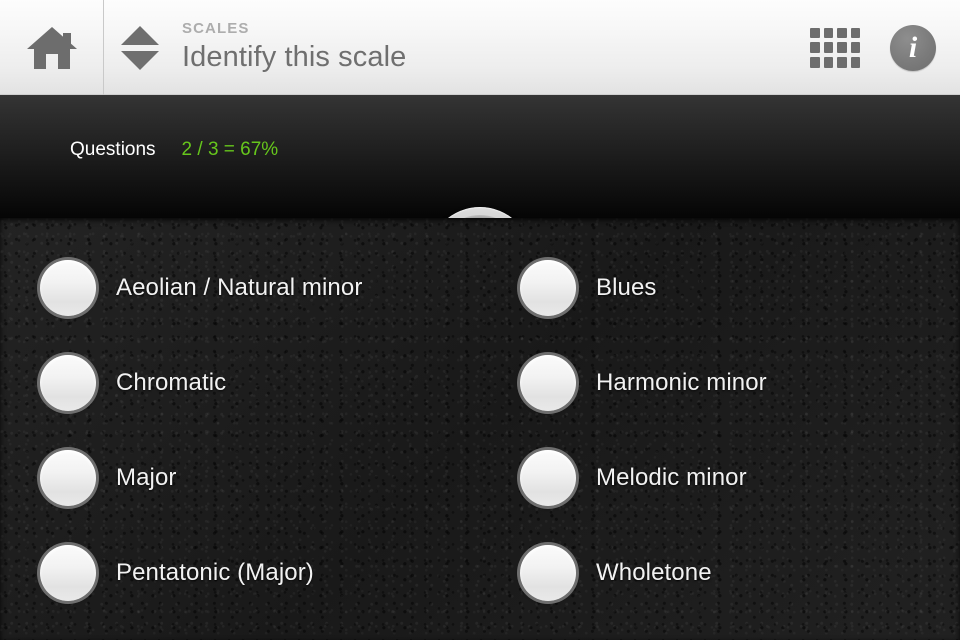 The image size is (960, 640). Describe the element at coordinates (294, 56) in the screenshot. I see `page-title: Identify this scale` at that location.